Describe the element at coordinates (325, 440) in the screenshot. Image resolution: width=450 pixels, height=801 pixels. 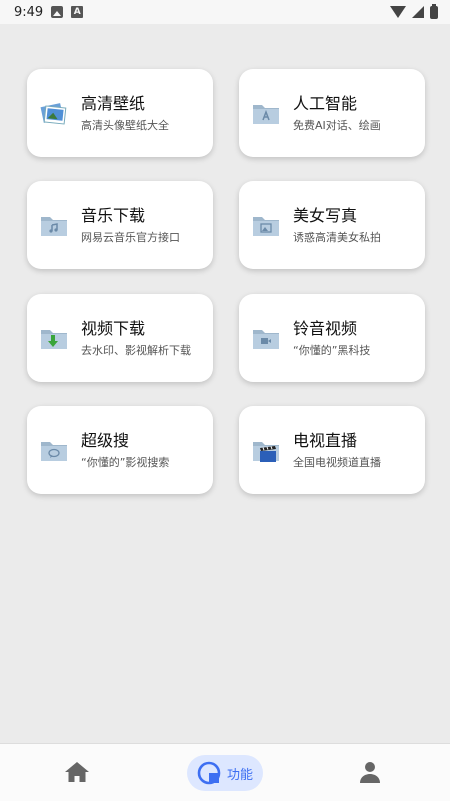
I see `card-title: 电视直播` at that location.